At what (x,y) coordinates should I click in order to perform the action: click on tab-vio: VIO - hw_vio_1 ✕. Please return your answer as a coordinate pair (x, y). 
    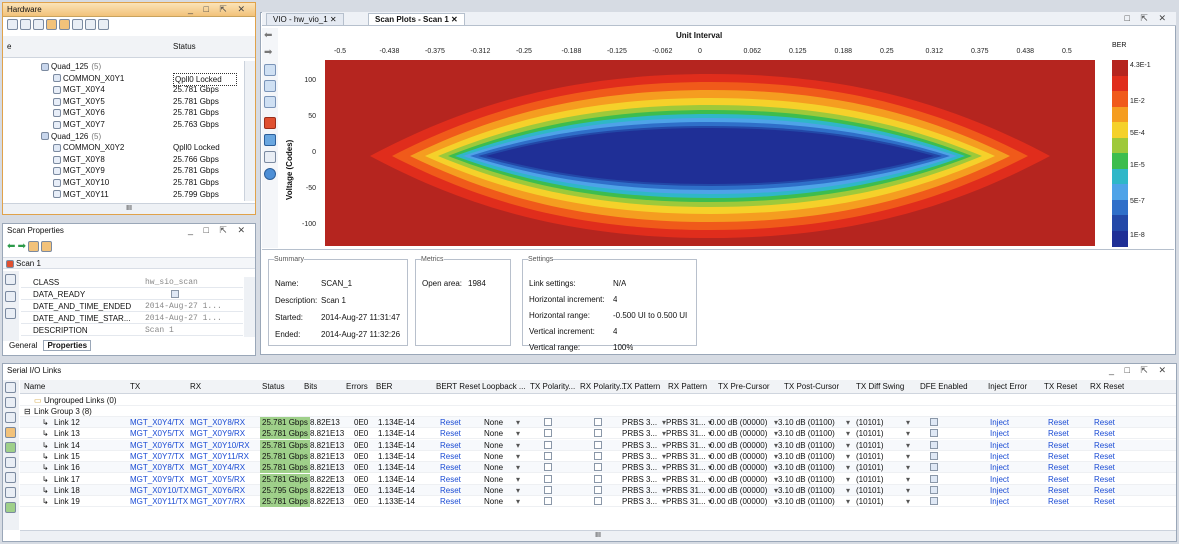
    Looking at the image, I should click on (305, 19).